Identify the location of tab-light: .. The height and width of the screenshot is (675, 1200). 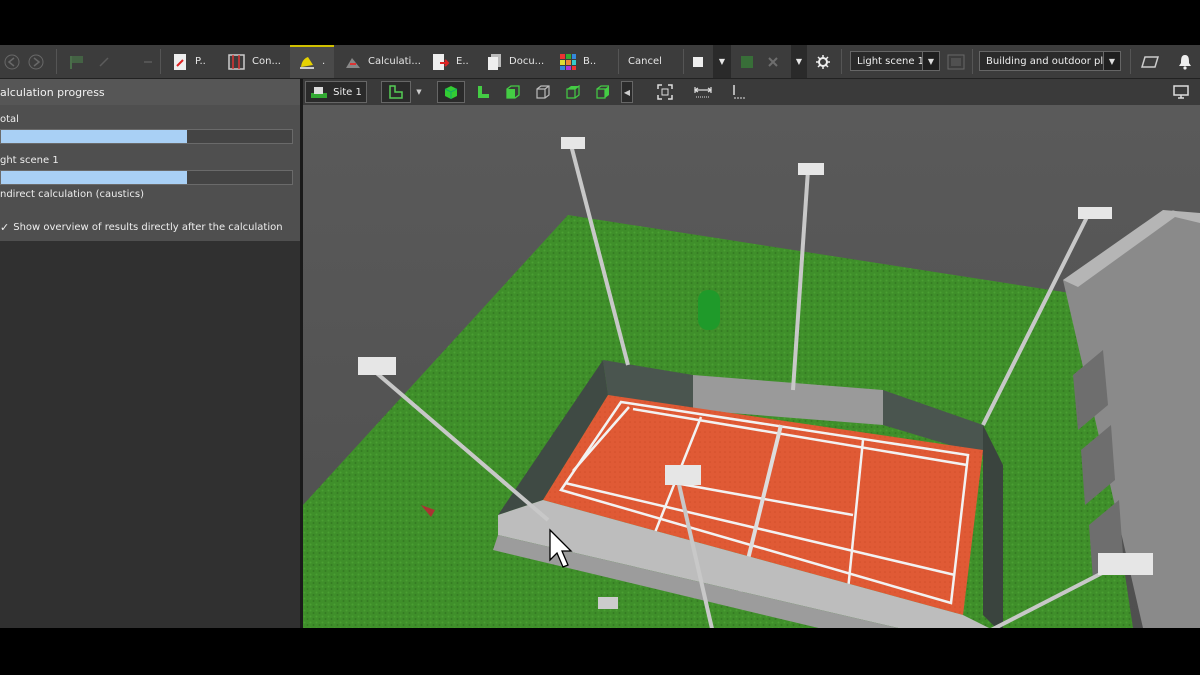
(311, 61).